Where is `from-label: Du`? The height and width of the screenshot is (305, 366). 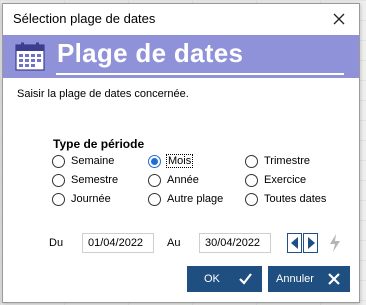 from-label: Du is located at coordinates (56, 243).